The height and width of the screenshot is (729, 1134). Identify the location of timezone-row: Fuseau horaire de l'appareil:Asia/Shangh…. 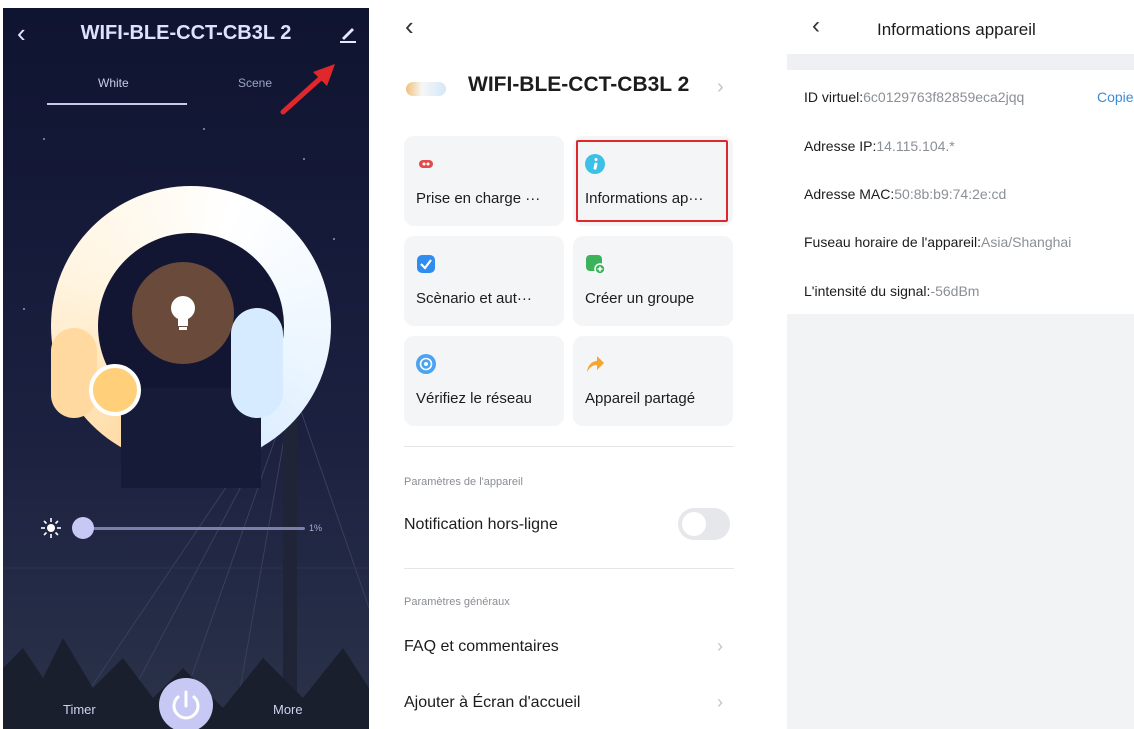
(937, 242).